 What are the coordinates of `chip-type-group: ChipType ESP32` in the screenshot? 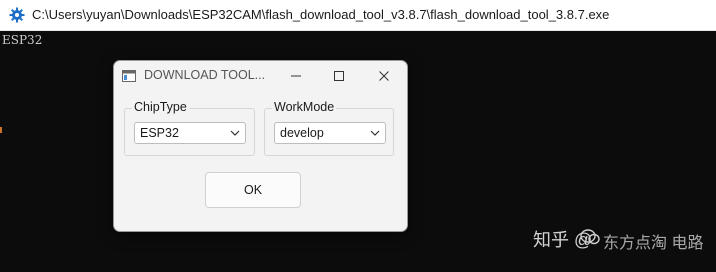 It's located at (189, 128).